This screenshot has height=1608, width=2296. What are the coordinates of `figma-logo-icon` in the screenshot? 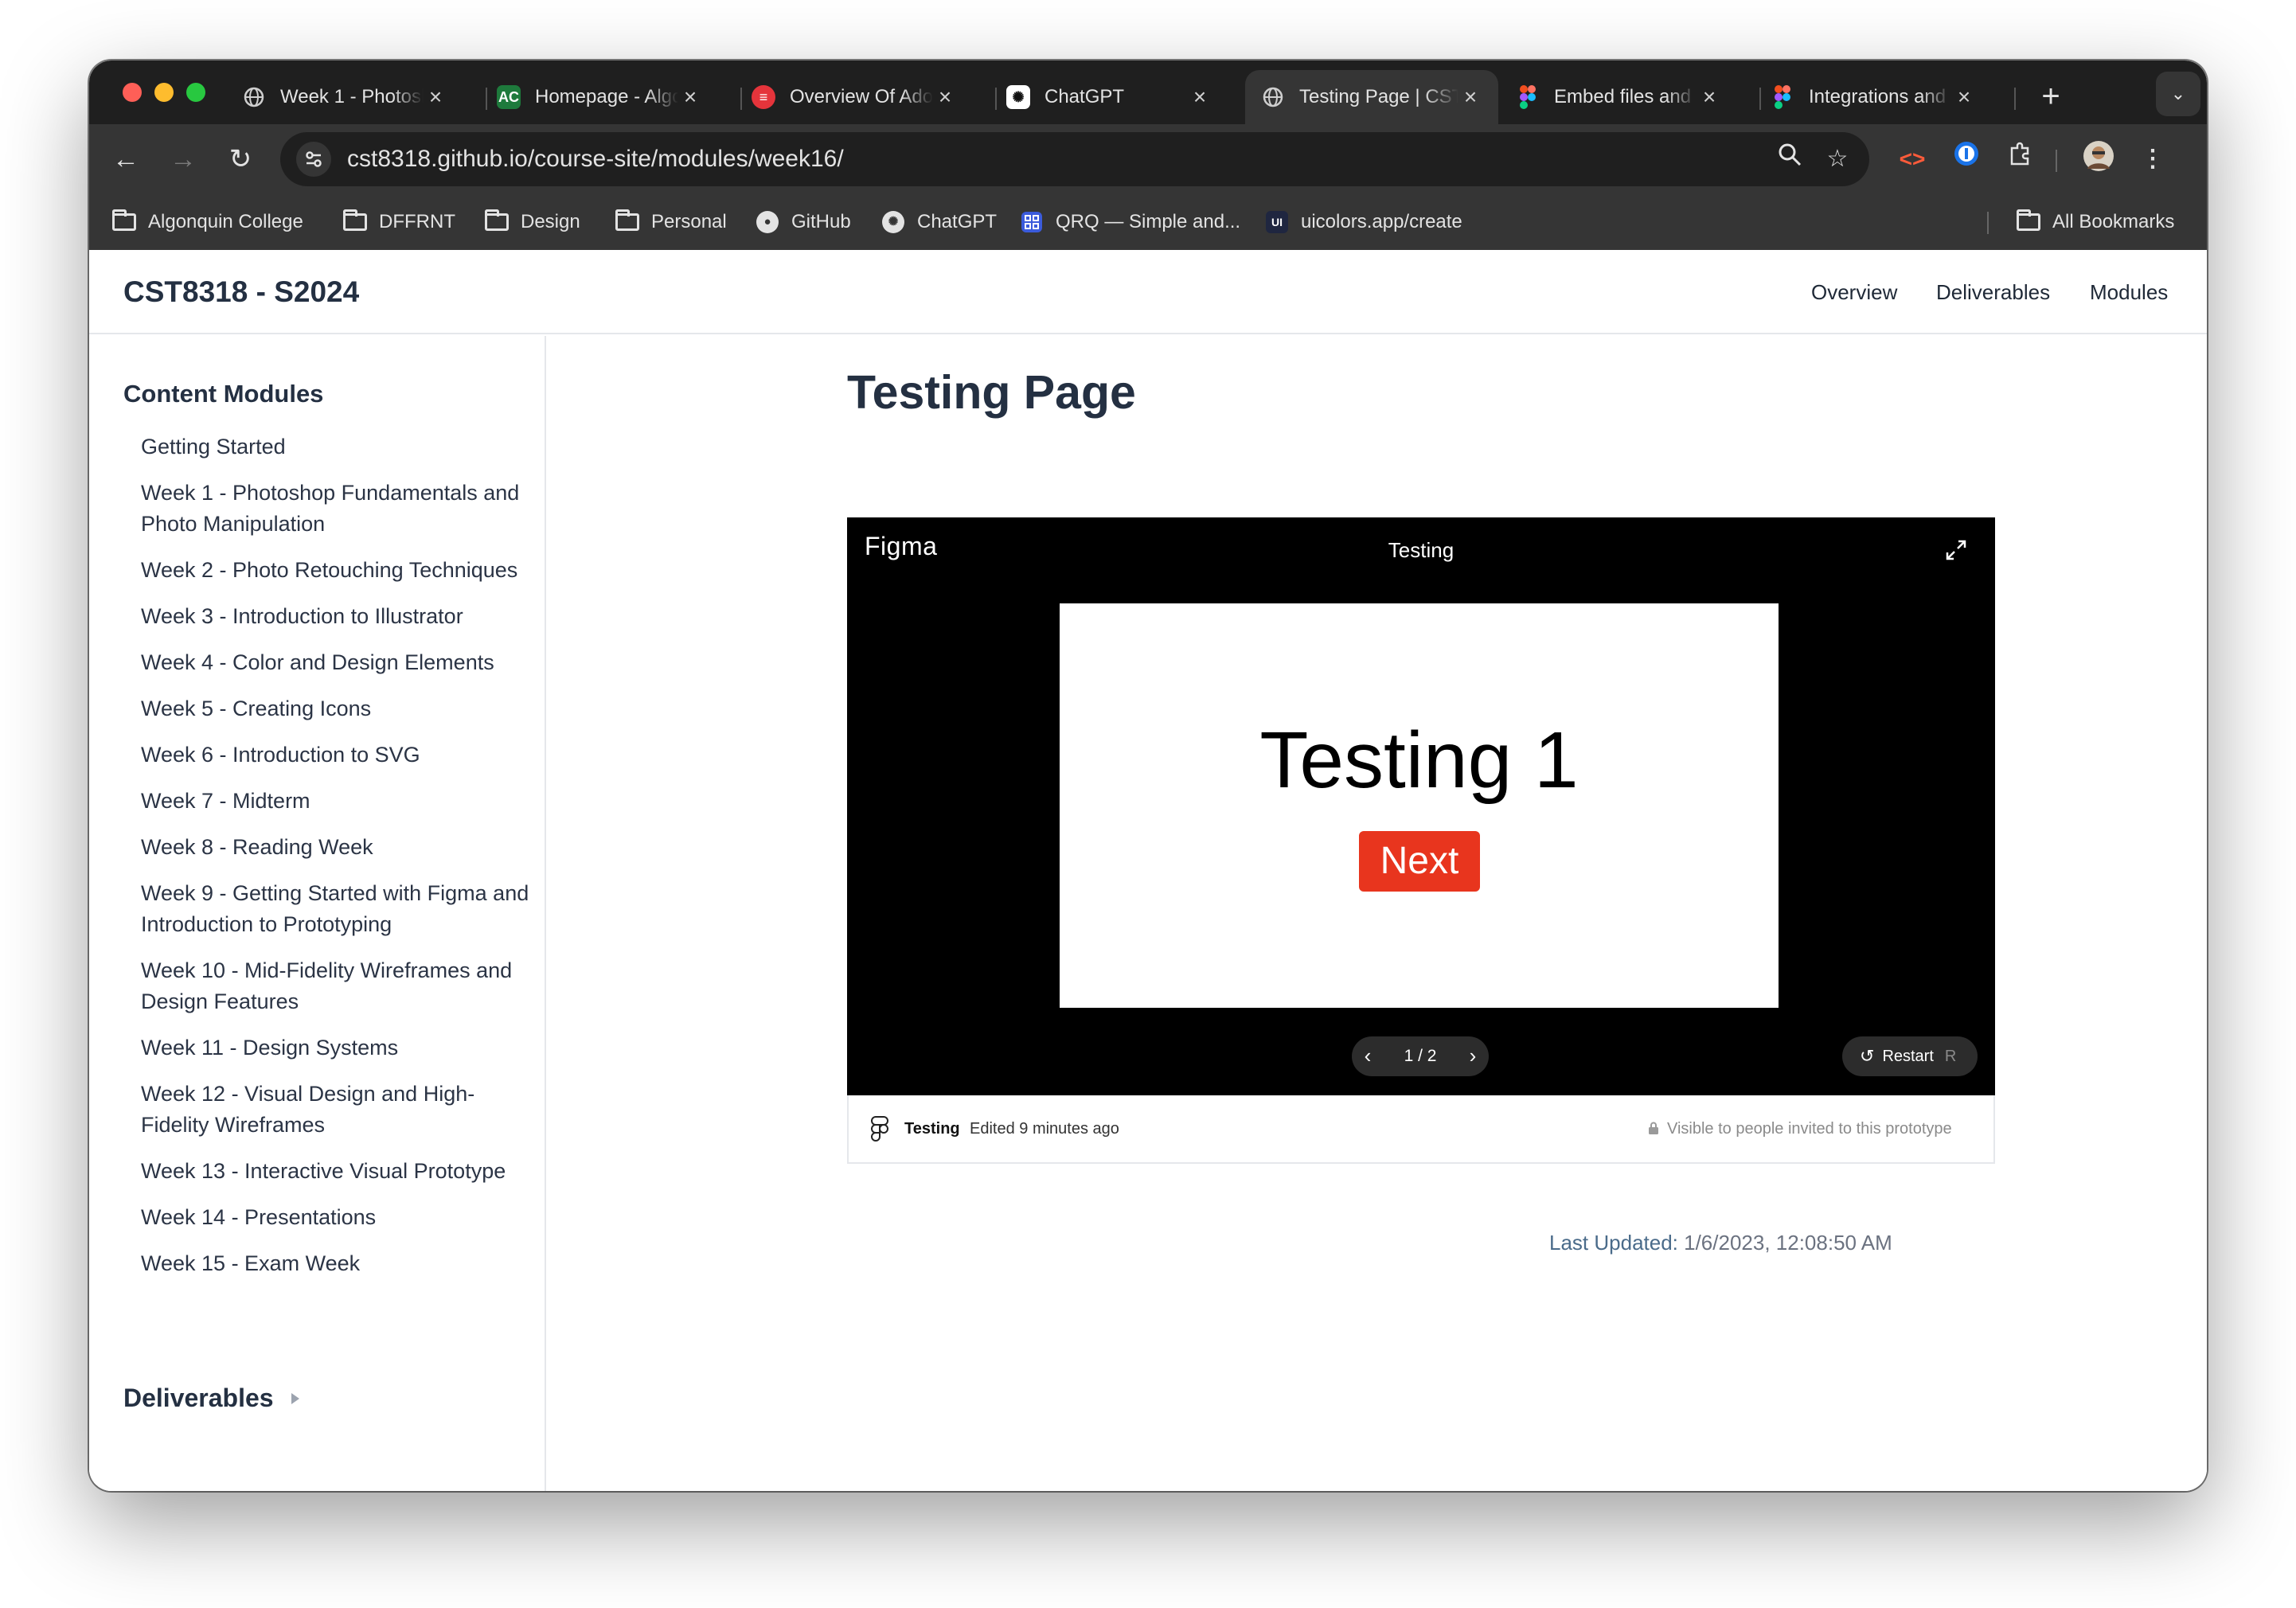 It's located at (879, 1129).